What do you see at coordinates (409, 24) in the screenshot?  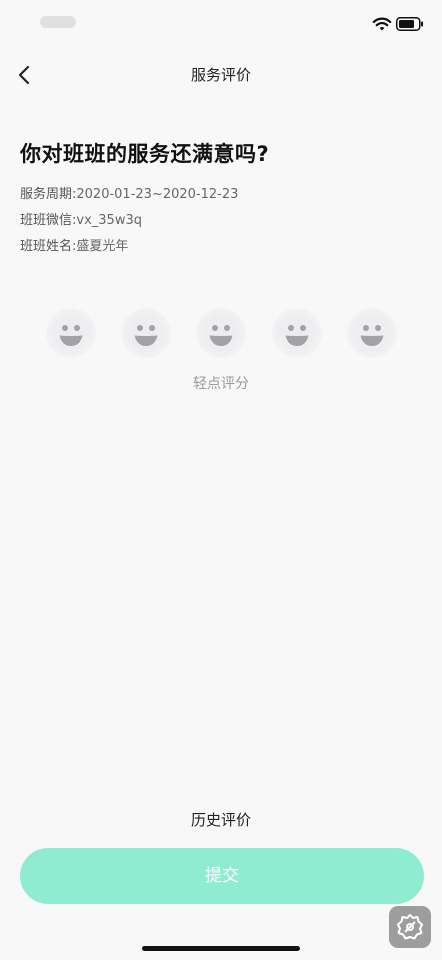 I see `battery-icon` at bounding box center [409, 24].